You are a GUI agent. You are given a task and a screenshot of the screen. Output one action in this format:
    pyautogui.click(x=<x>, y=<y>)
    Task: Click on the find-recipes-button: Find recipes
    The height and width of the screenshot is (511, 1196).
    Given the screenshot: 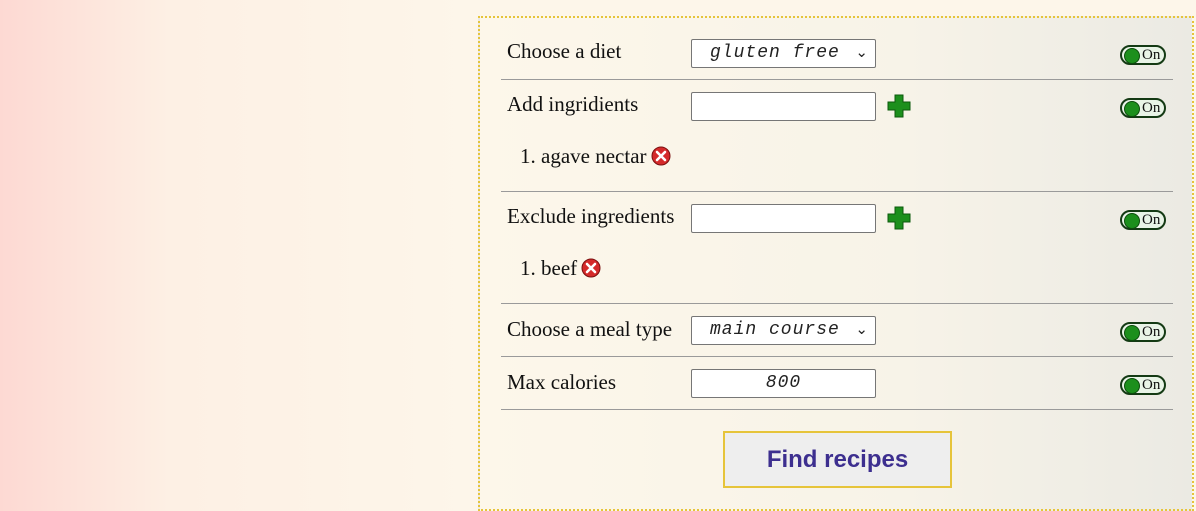 What is the action you would take?
    pyautogui.click(x=837, y=459)
    